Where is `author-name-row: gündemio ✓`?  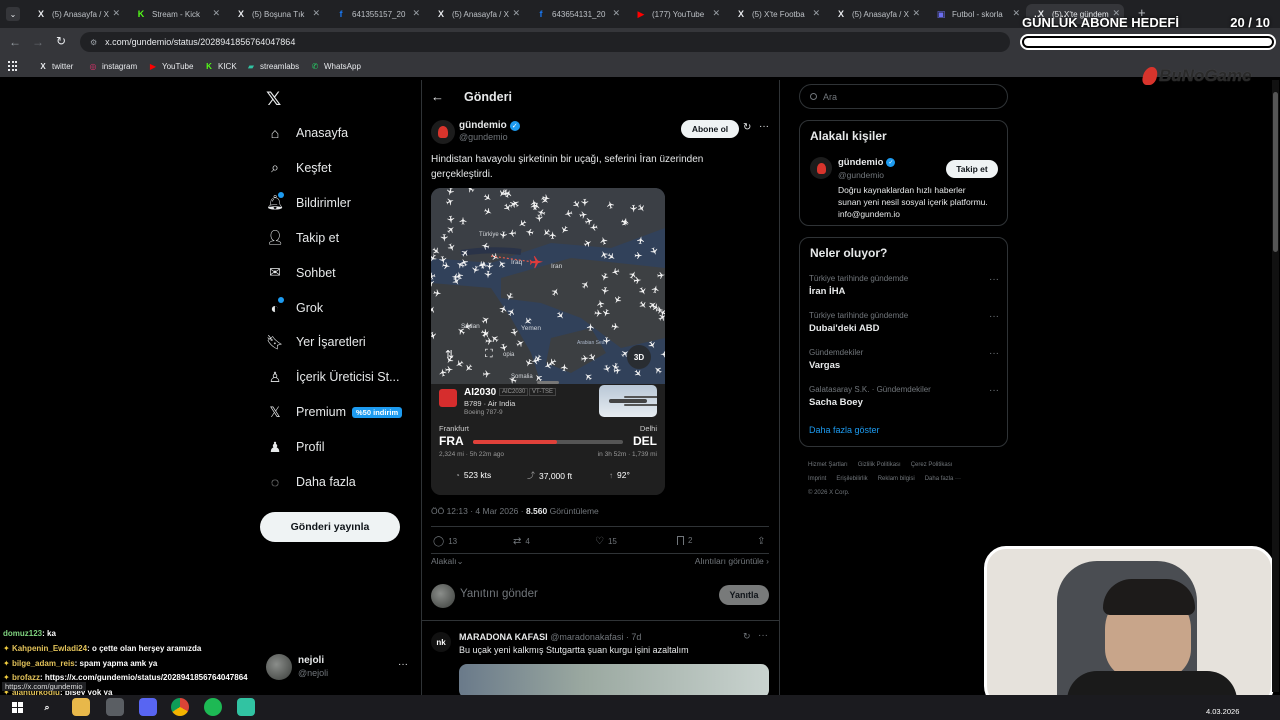 author-name-row: gündemio ✓ is located at coordinates (489, 125).